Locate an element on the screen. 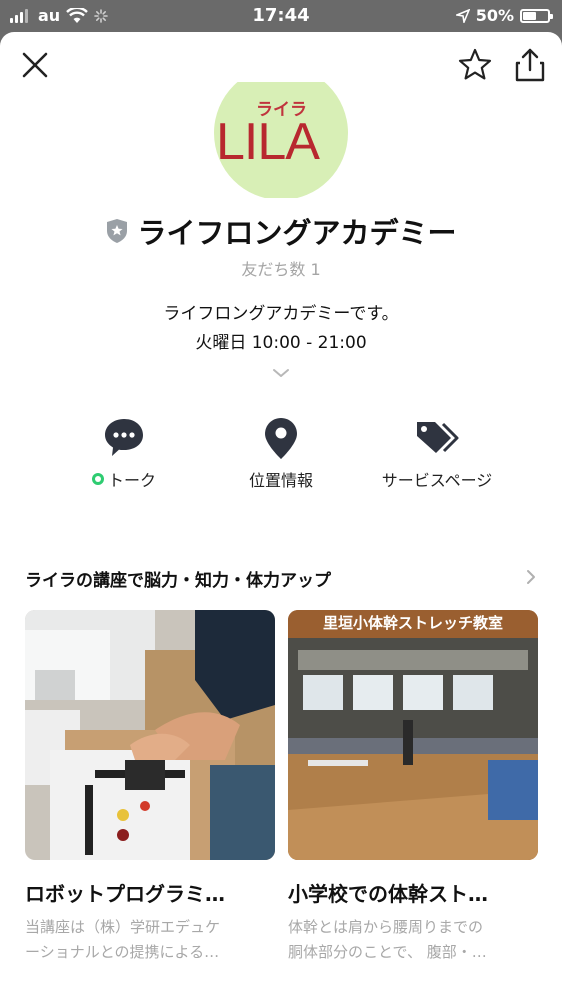 Image resolution: width=562 pixels, height=999 pixels. chevron-down-icon is located at coordinates (281, 373).